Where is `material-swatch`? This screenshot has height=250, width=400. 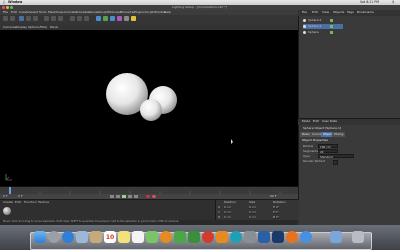
material-swatch is located at coordinates (7, 211).